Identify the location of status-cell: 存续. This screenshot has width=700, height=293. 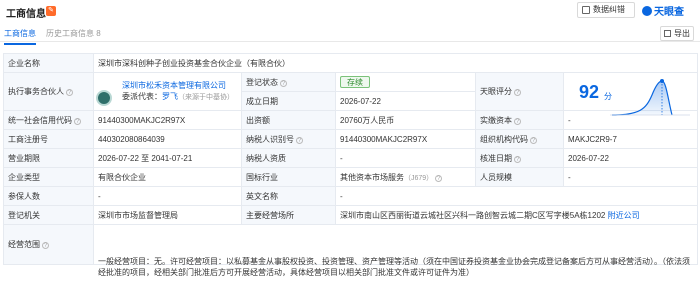
(405, 82).